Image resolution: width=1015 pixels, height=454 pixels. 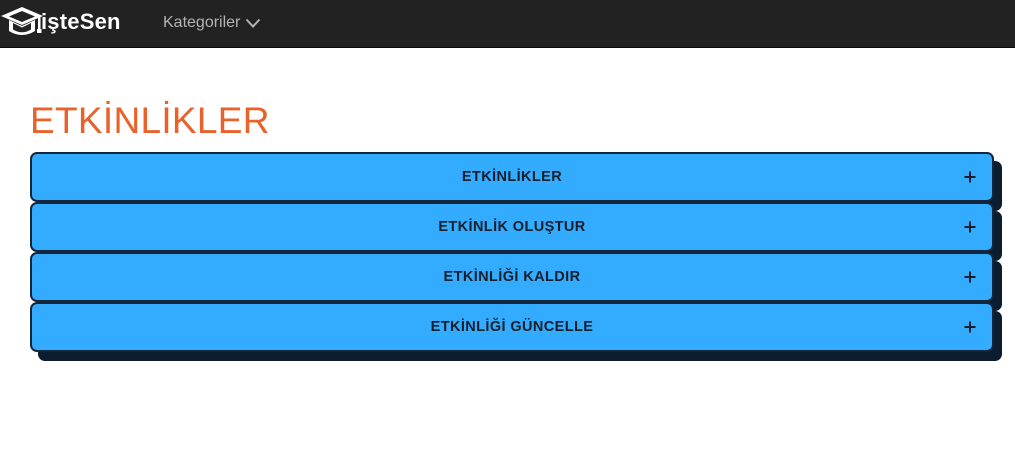 I want to click on accordion-panel-remove-event: ETKİNLİĞİ KALDIR, so click(x=512, y=277).